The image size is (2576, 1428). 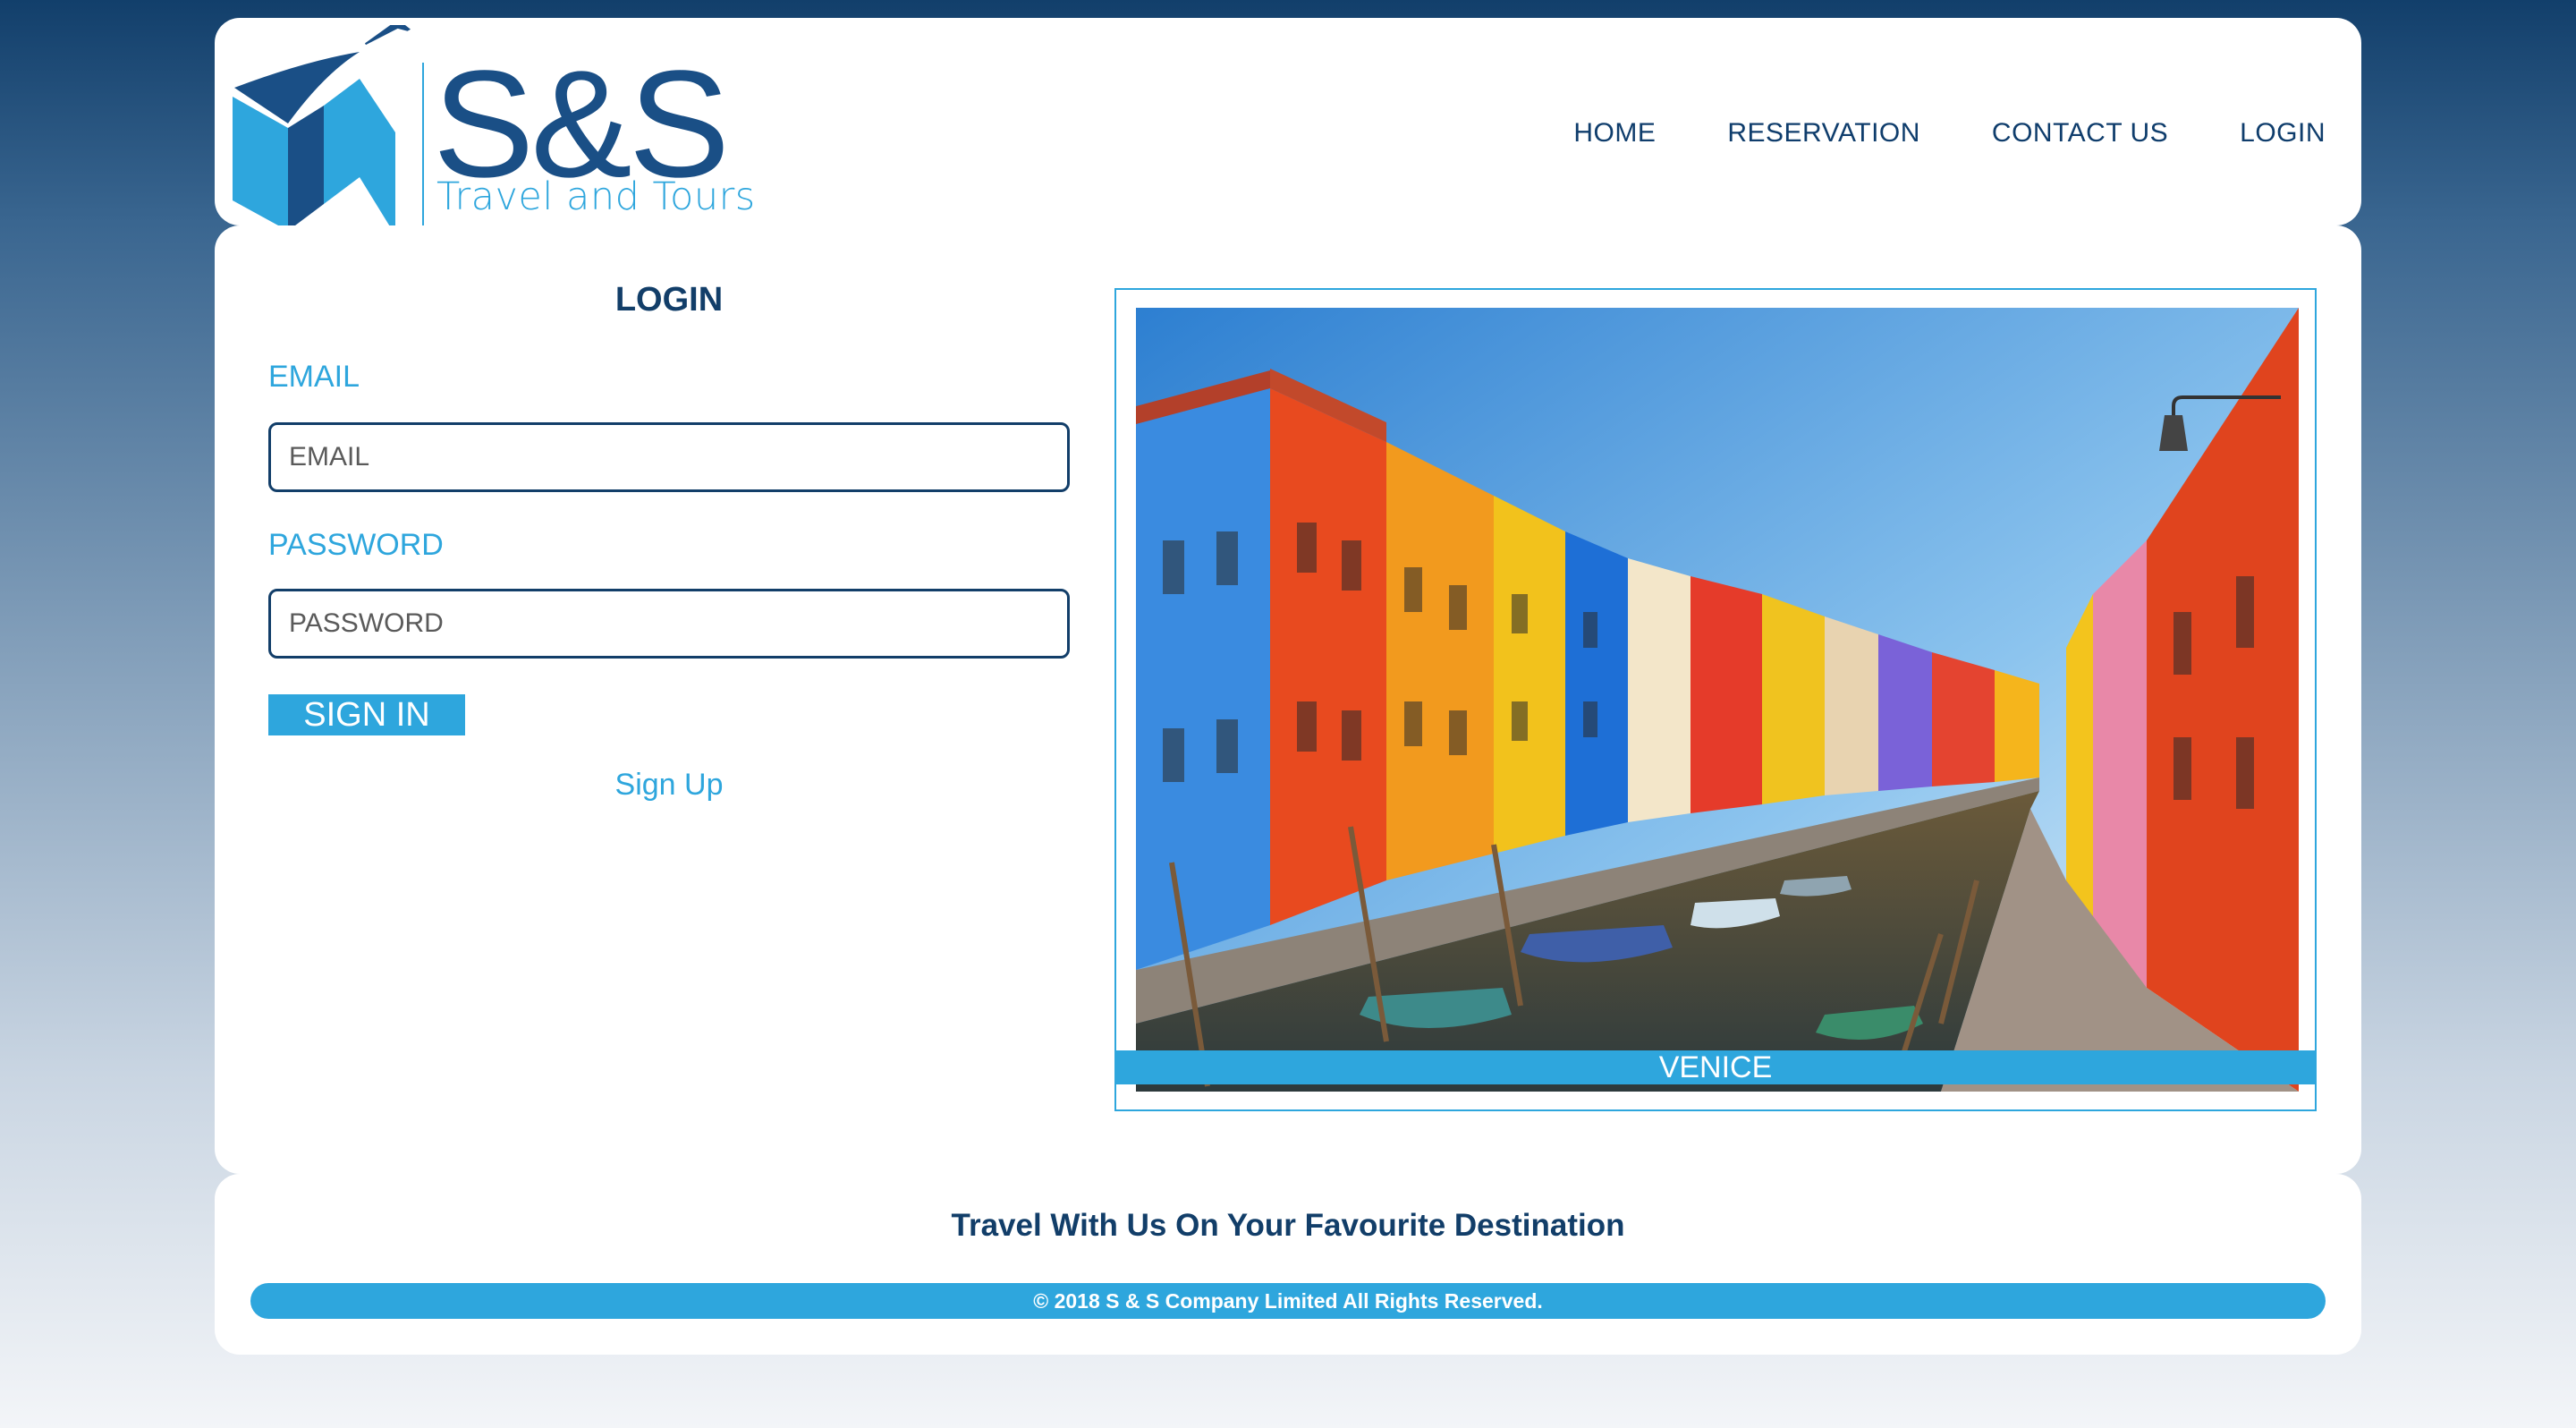 I want to click on nav-contact-us: CONTACT US, so click(x=2080, y=133).